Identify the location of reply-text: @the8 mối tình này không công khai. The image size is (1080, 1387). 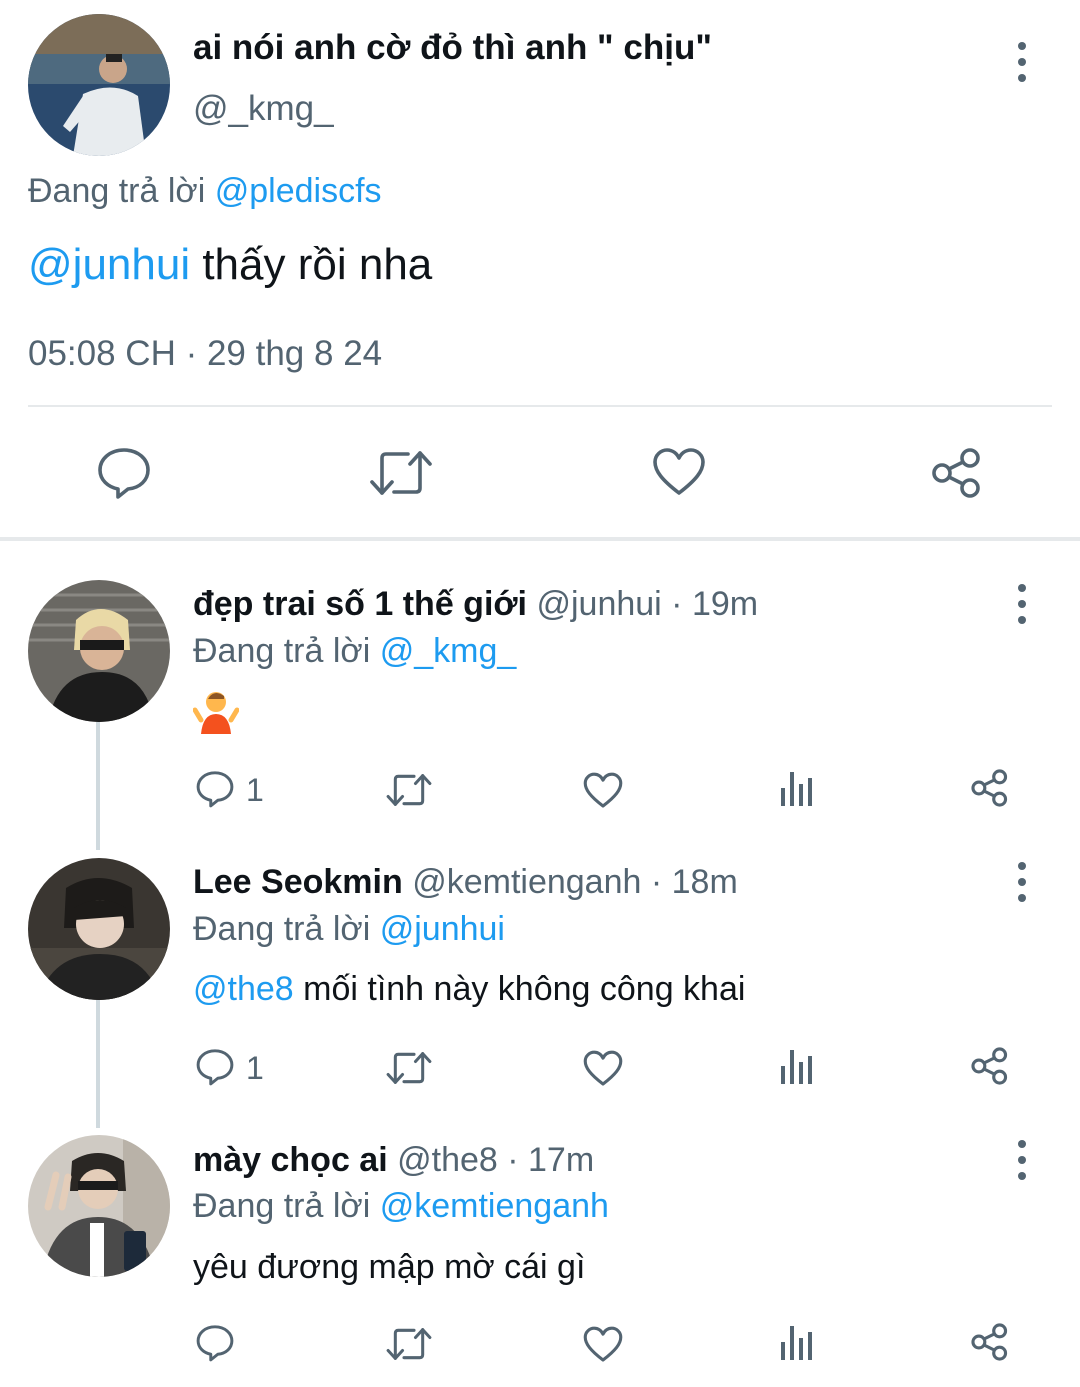
(469, 989).